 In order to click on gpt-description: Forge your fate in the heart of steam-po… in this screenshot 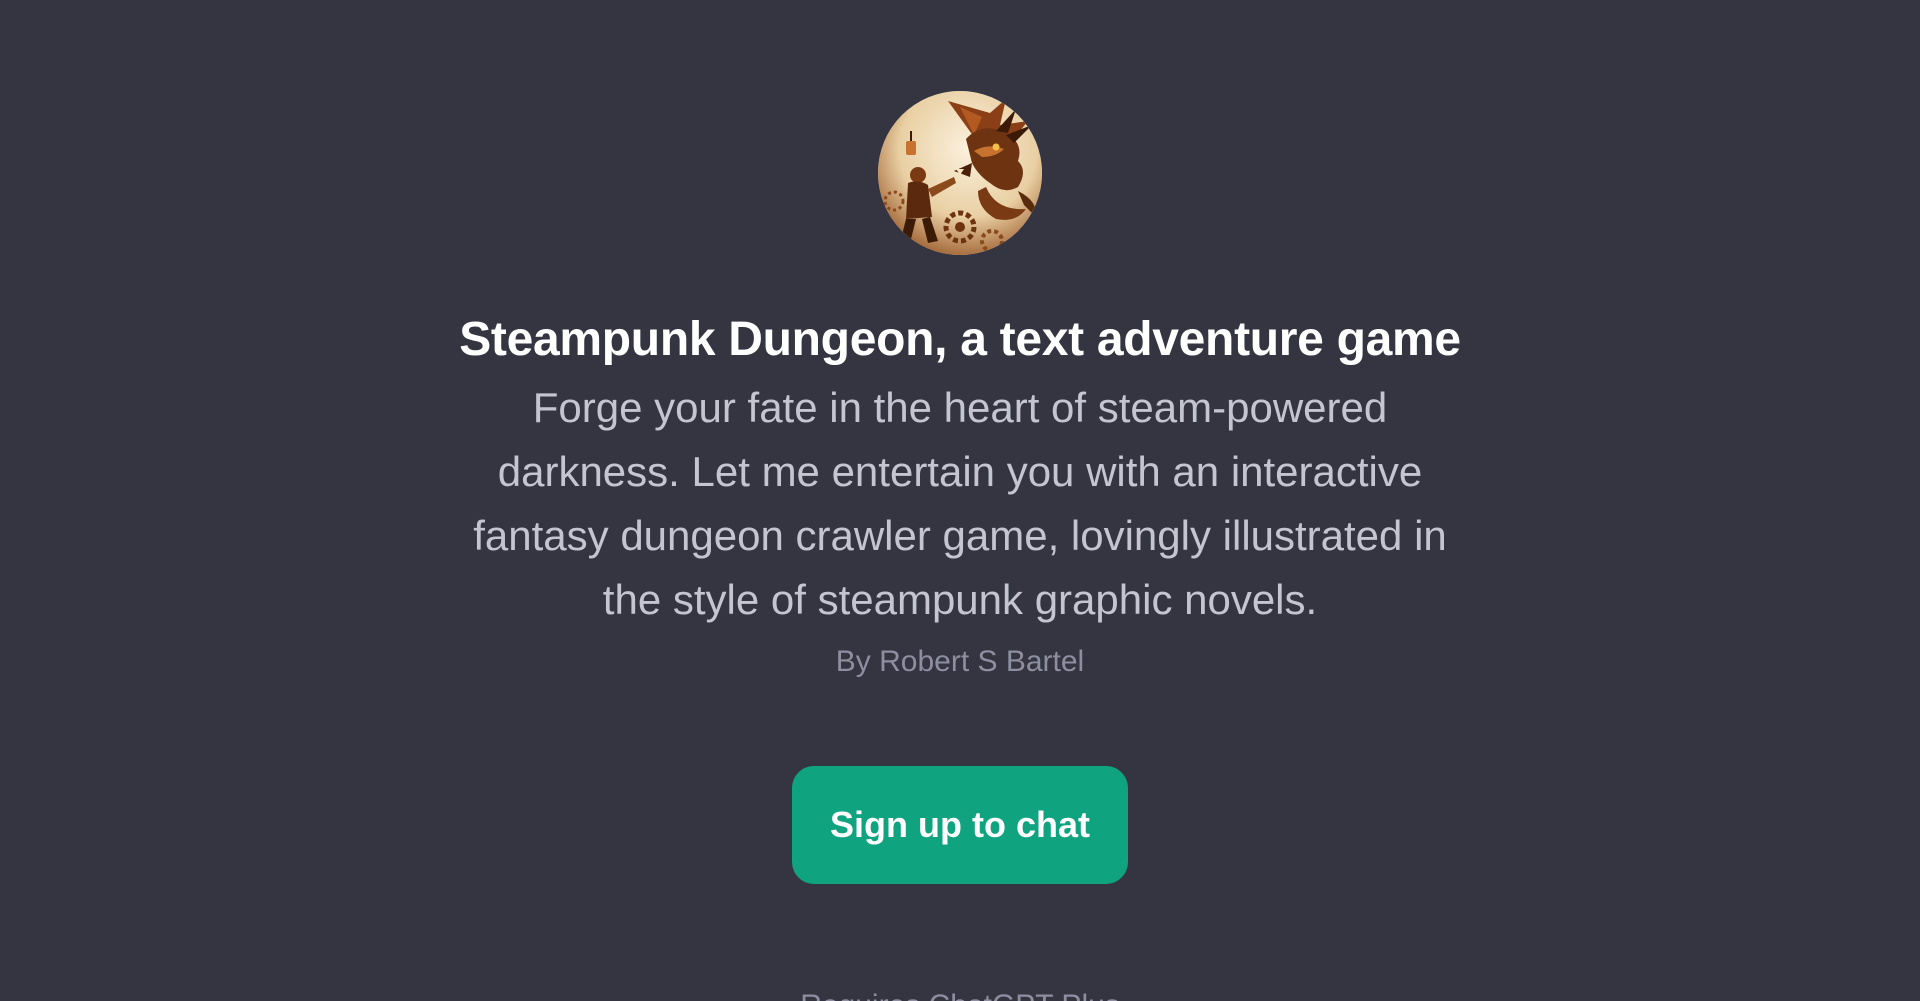, I will do `click(960, 503)`.